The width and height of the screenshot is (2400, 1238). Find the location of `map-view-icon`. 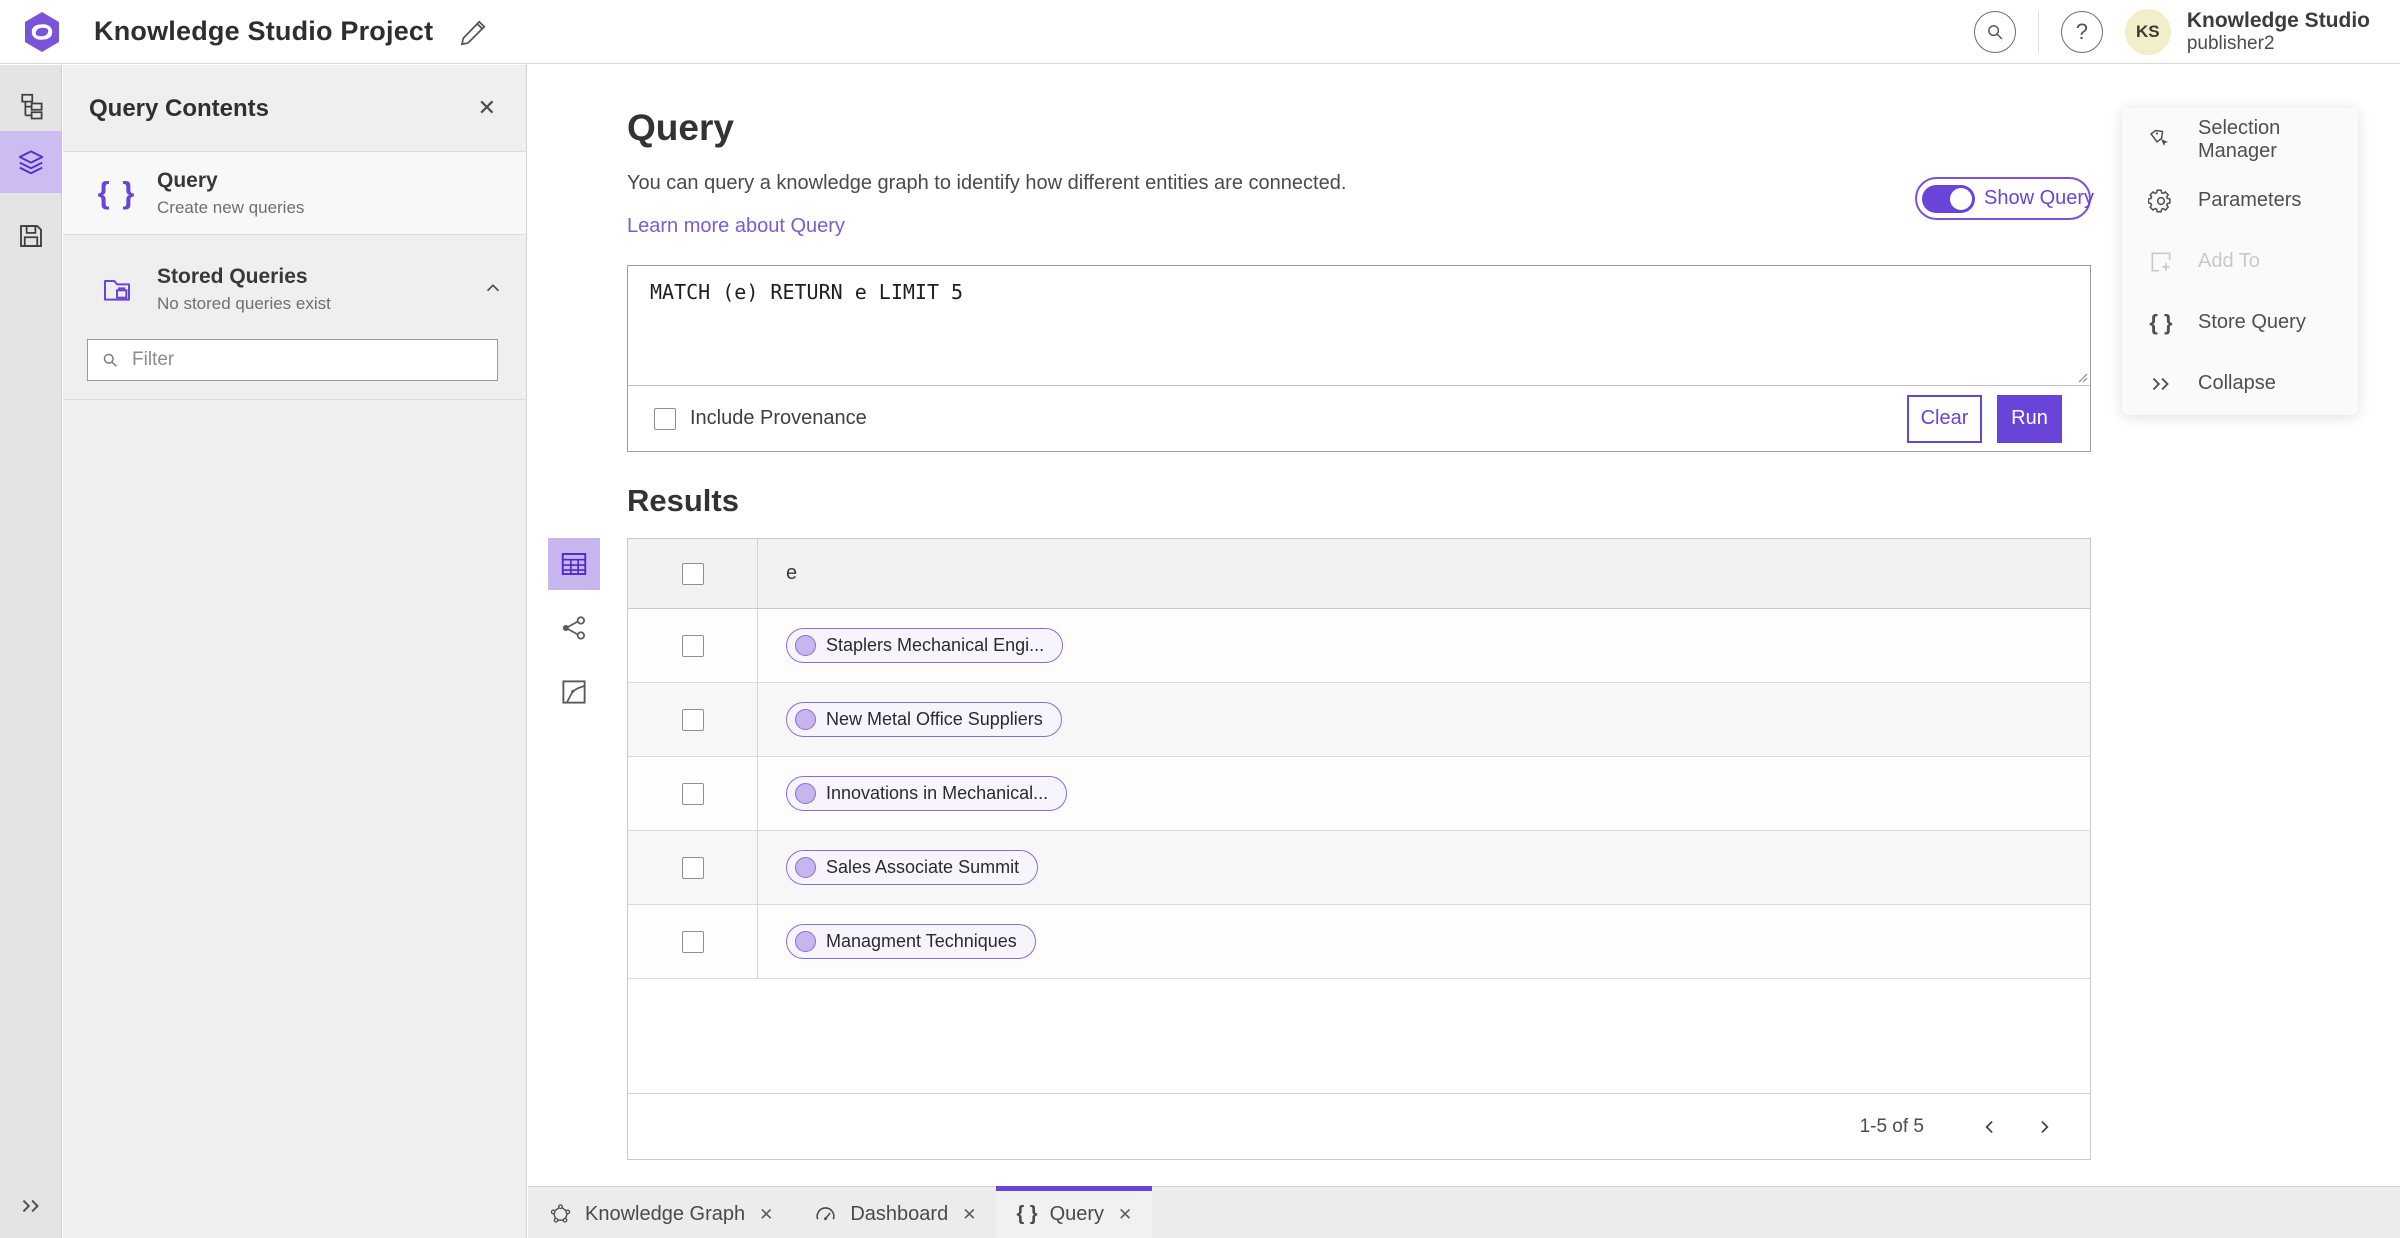

map-view-icon is located at coordinates (574, 692).